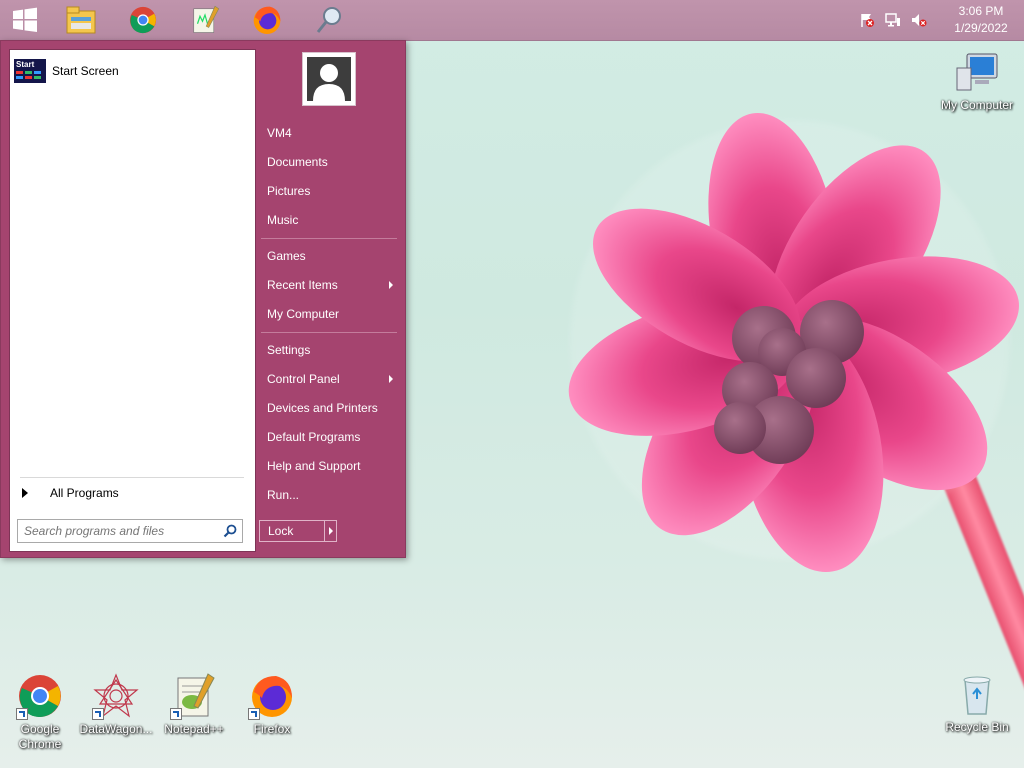 This screenshot has width=1024, height=768. Describe the element at coordinates (314, 466) in the screenshot. I see `menu-item-label: Help and Support` at that location.